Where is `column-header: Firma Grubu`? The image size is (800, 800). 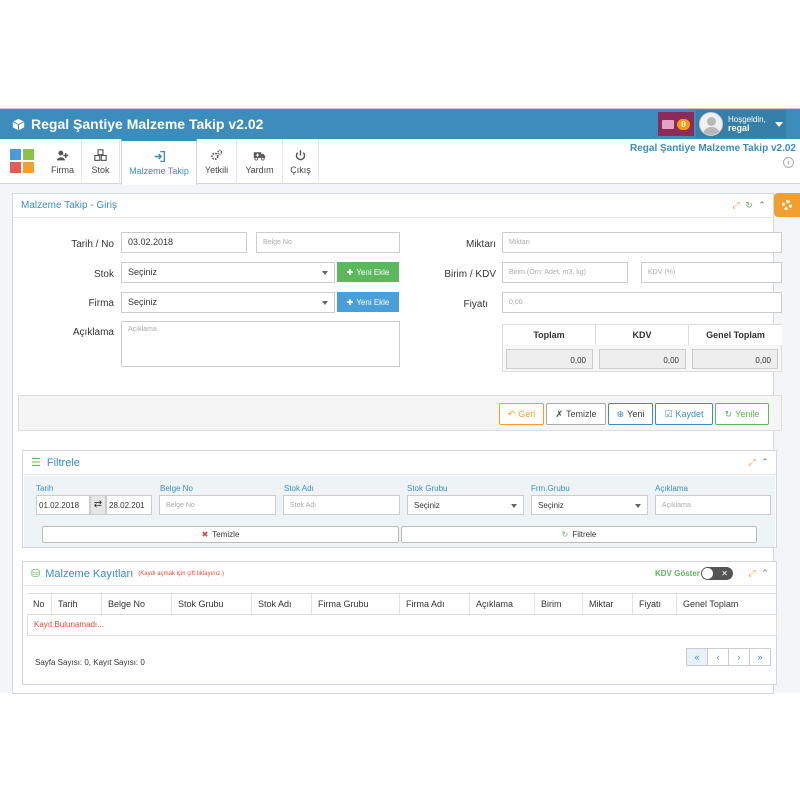 column-header: Firma Grubu is located at coordinates (356, 604).